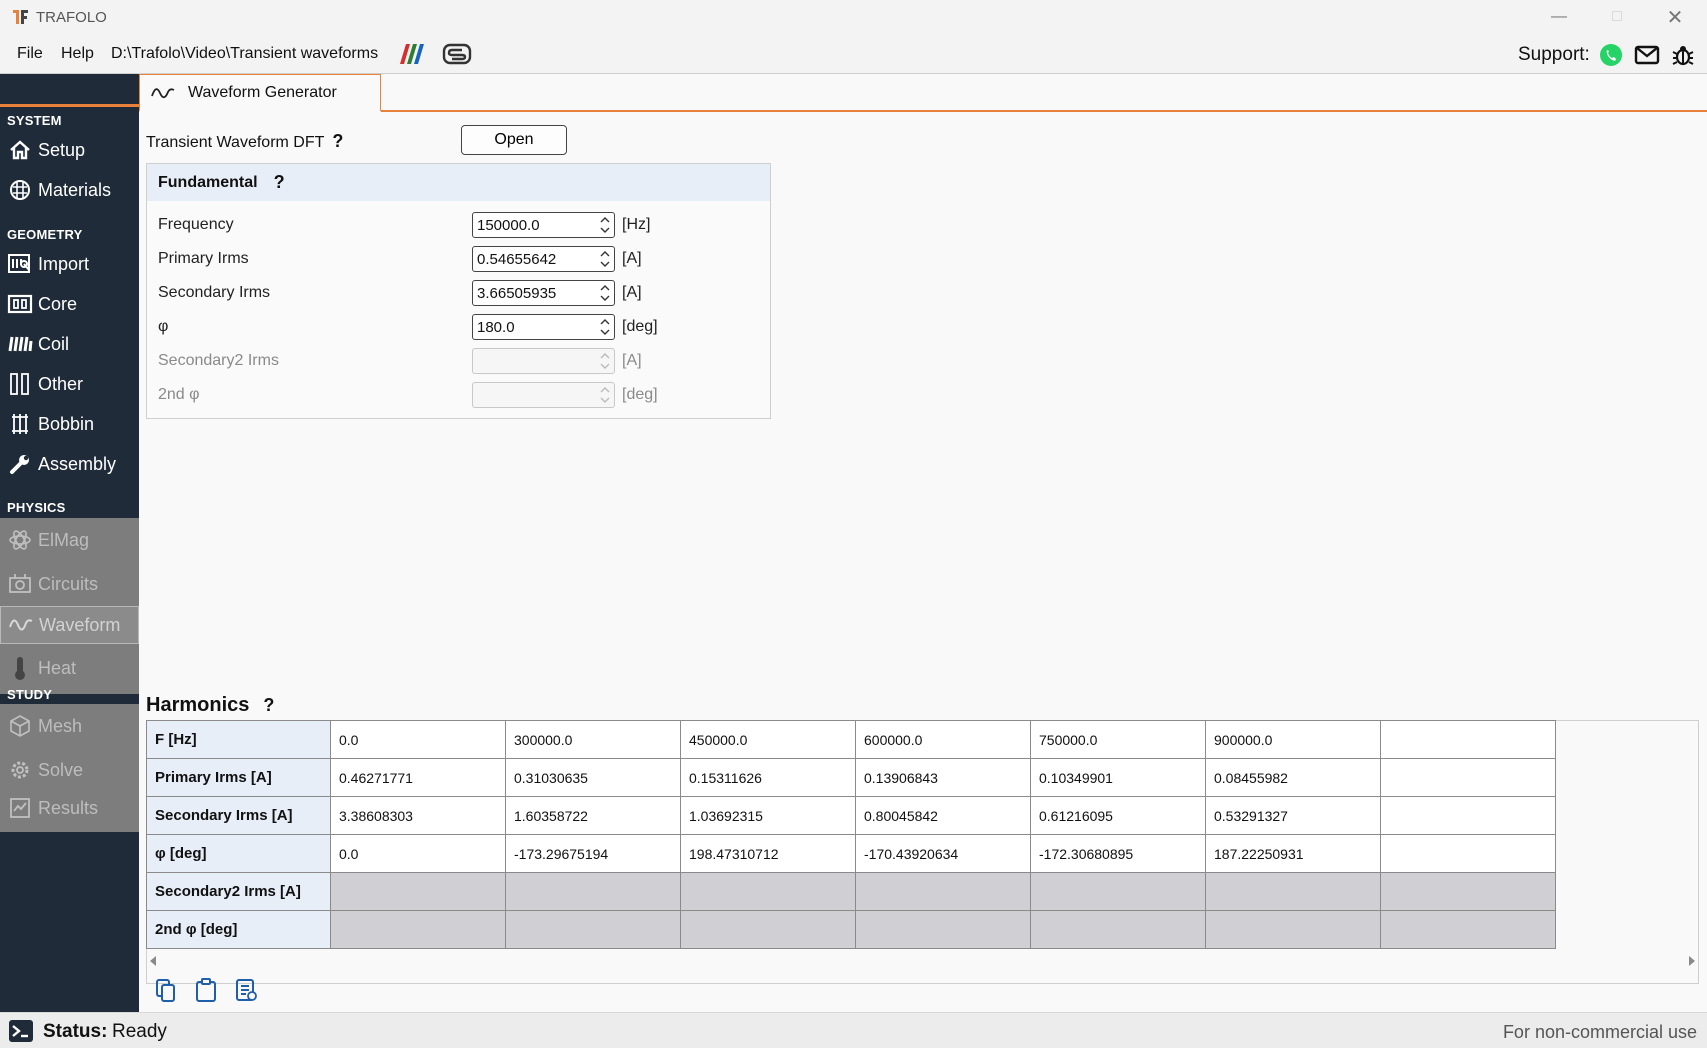  What do you see at coordinates (943, 739) in the screenshot?
I see `table-cell: 600000.0` at bounding box center [943, 739].